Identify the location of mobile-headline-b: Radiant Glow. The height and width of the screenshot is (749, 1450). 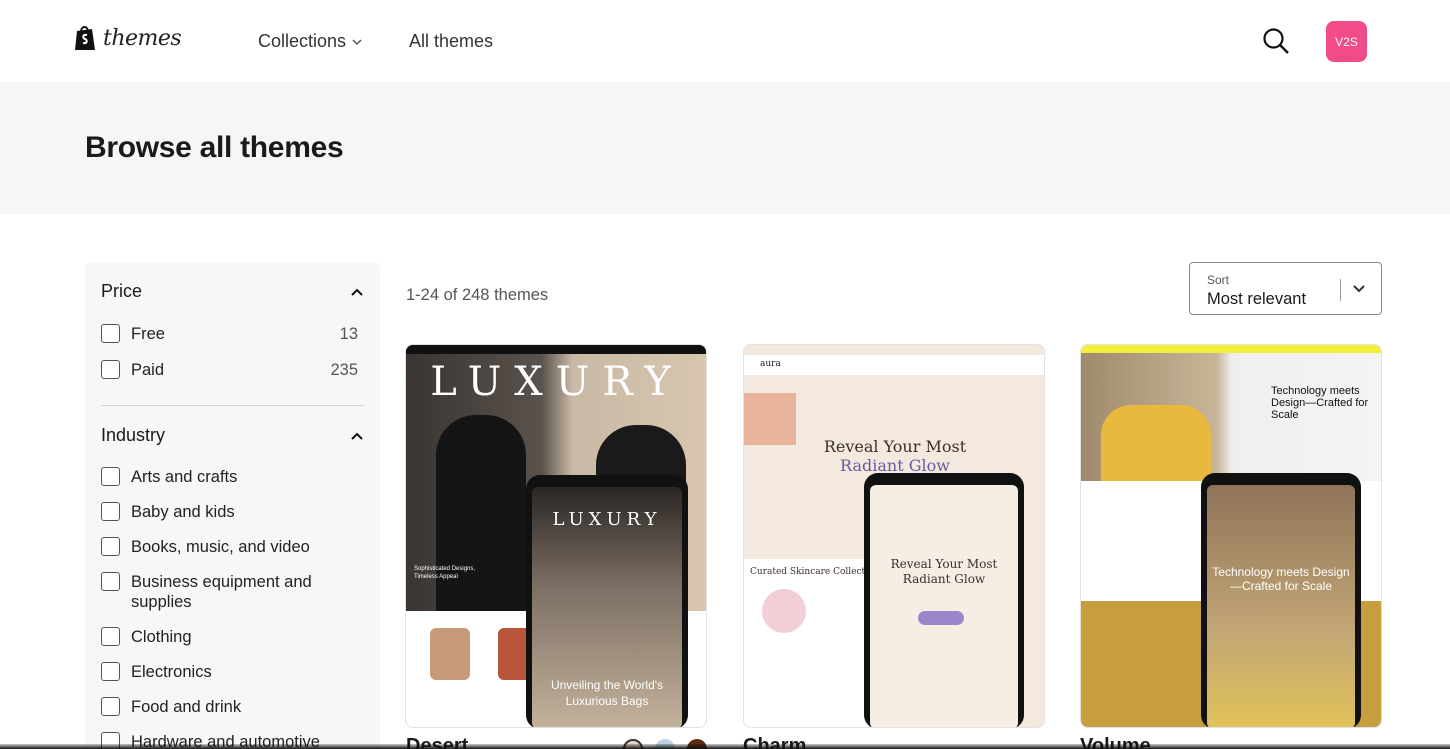
(944, 579).